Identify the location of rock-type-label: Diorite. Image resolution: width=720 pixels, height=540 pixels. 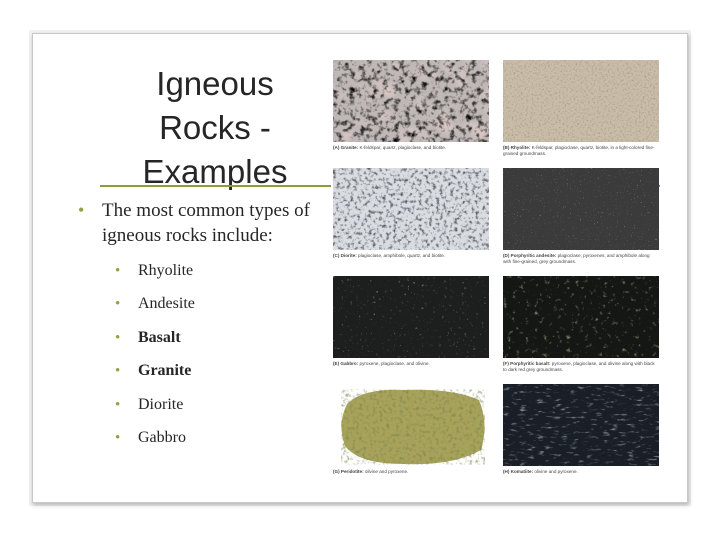
(161, 404).